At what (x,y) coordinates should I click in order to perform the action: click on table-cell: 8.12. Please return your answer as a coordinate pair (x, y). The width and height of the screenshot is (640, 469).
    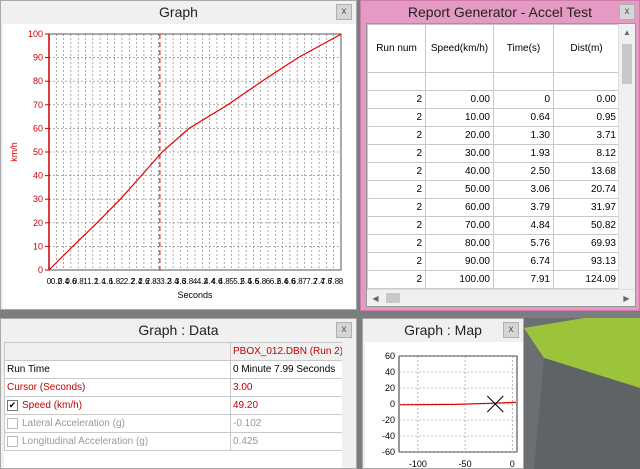
    Looking at the image, I should click on (586, 153).